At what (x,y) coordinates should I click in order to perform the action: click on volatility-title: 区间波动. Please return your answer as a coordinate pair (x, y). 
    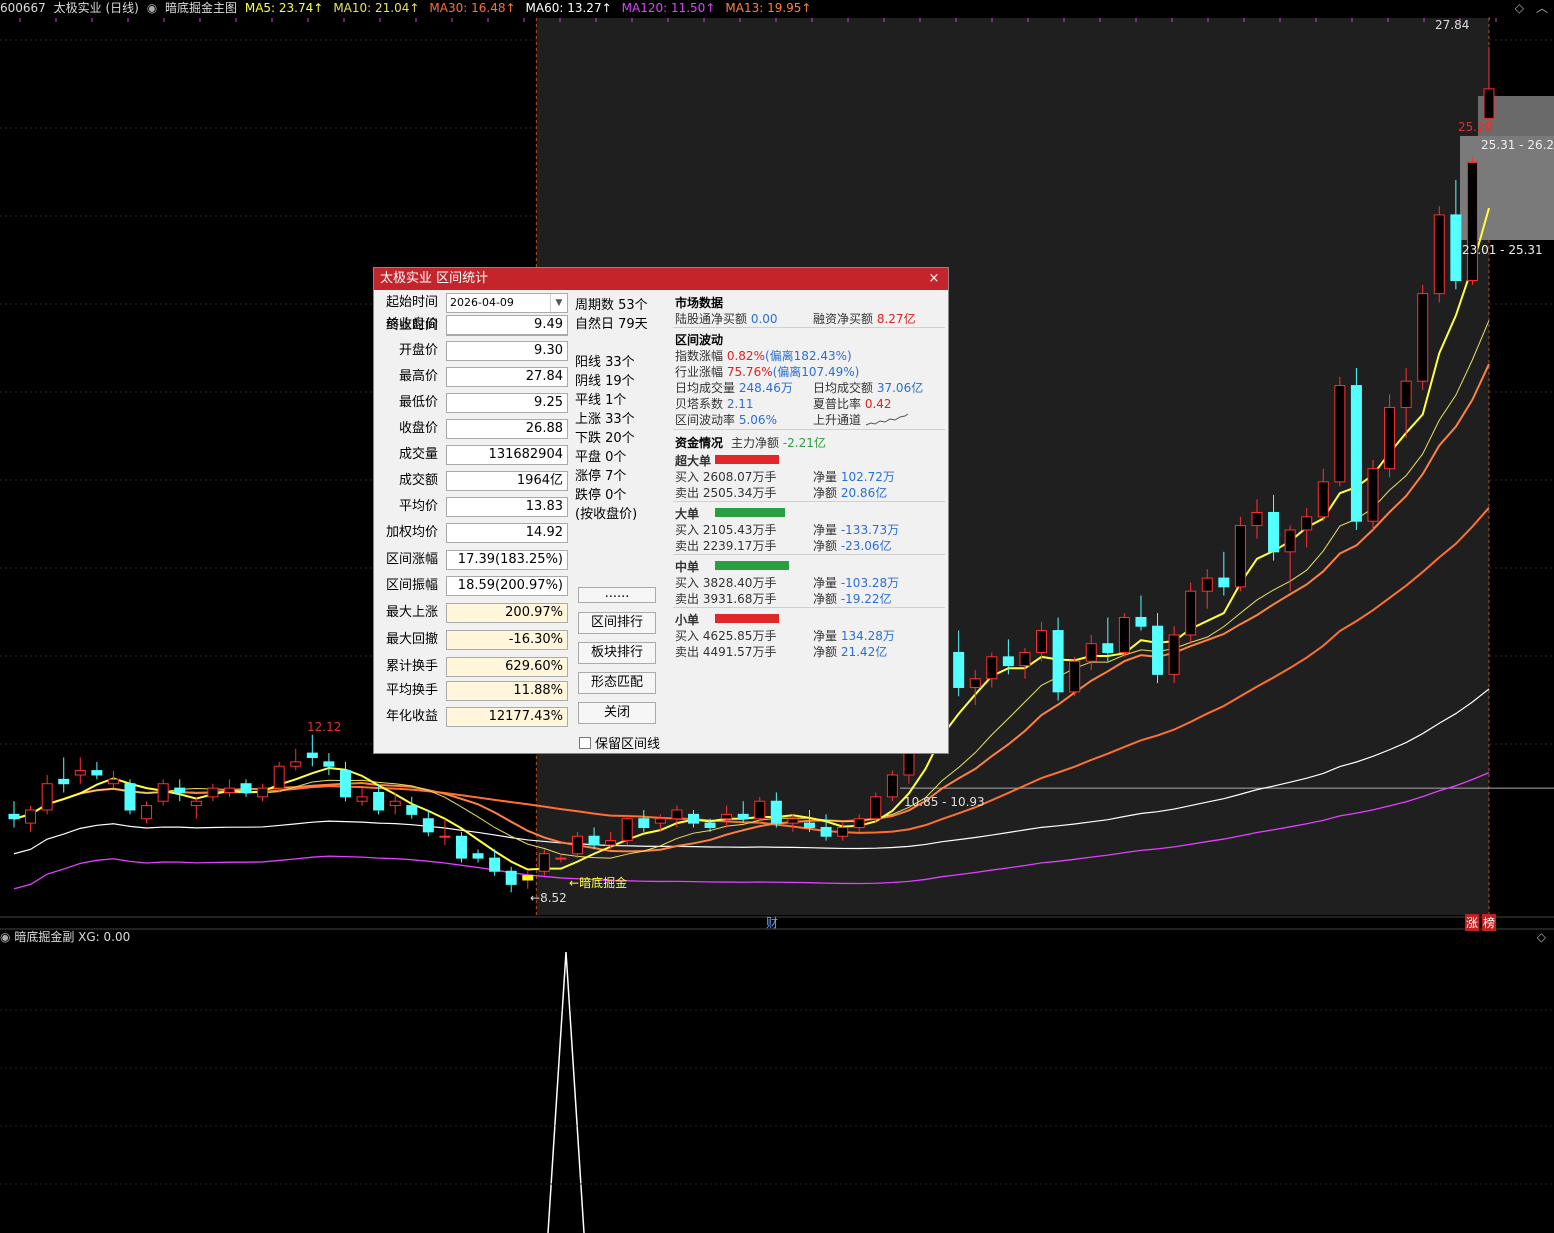
    Looking at the image, I should click on (699, 340).